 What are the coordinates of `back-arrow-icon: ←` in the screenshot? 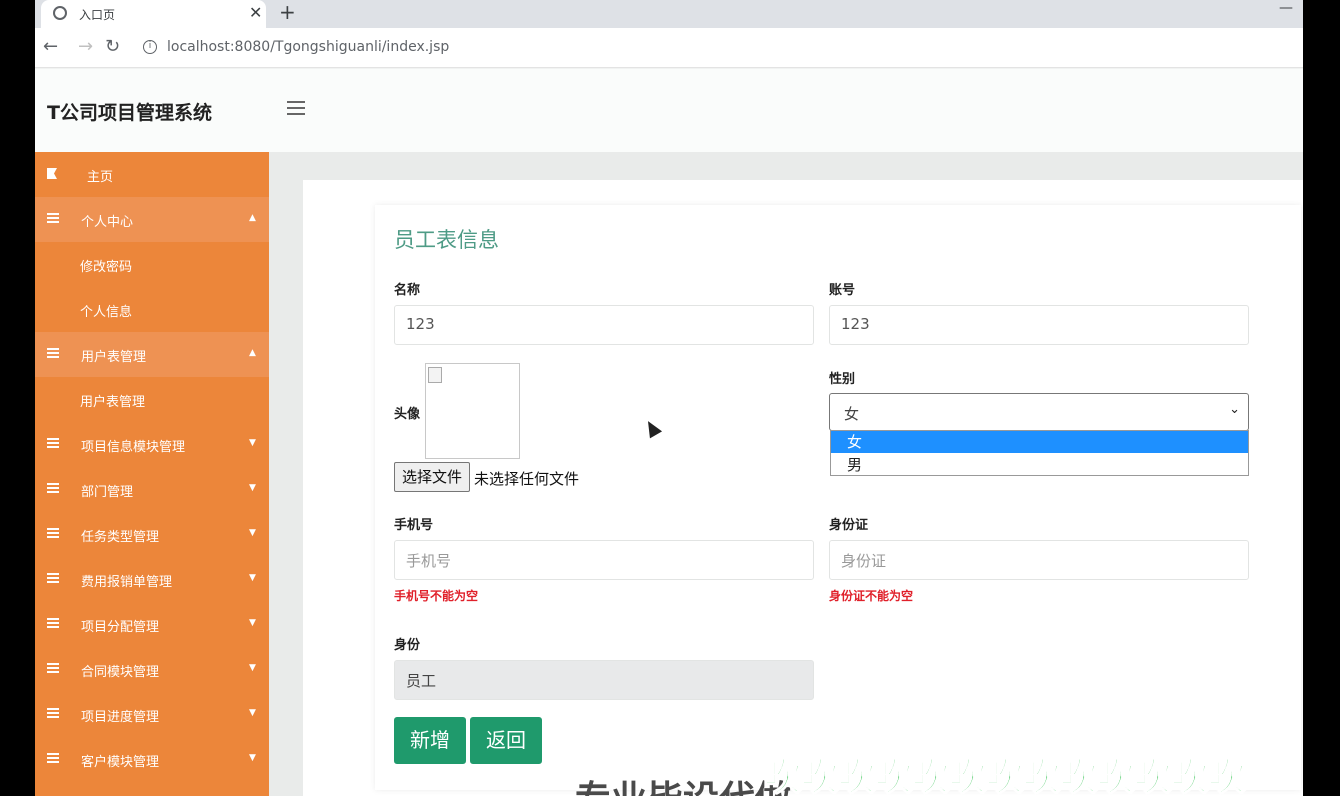 It's located at (50, 46).